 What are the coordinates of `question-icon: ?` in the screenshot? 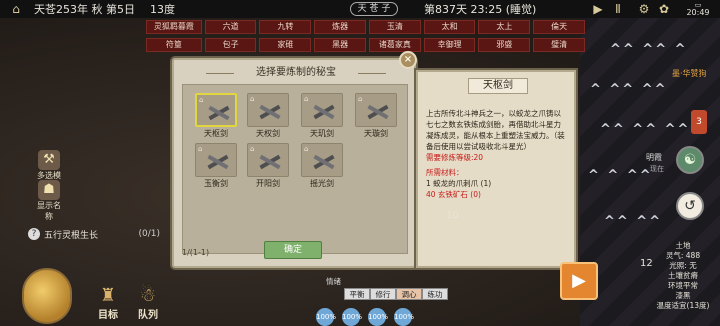 It's located at (34, 234).